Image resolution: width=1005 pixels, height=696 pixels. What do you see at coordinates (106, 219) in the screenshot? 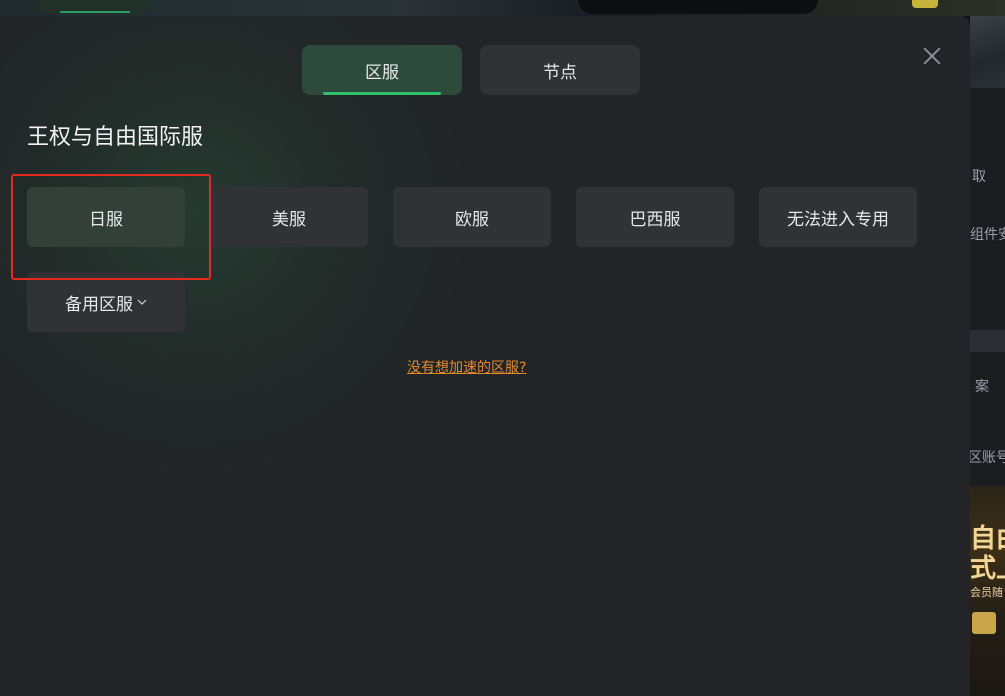
I see `server-label: 日服` at bounding box center [106, 219].